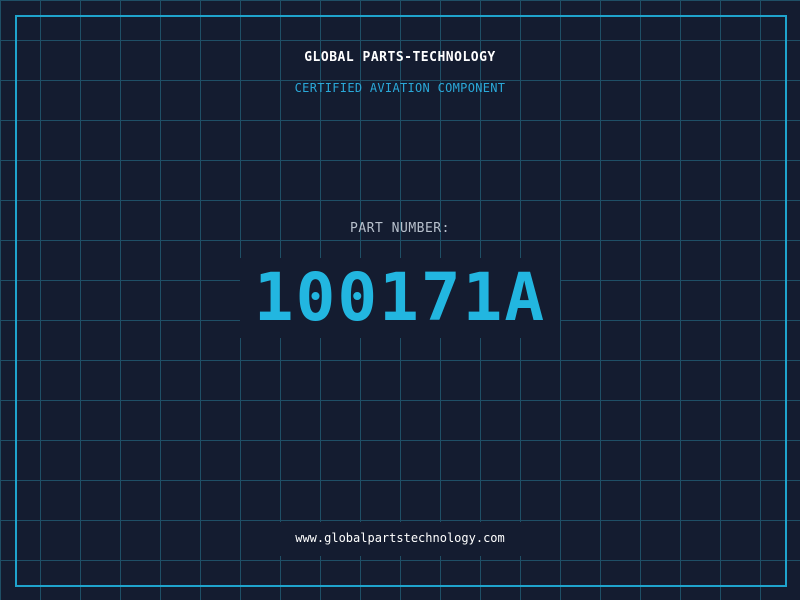  What do you see at coordinates (400, 88) in the screenshot?
I see `certification-subtitle: CERTIFIED AVIATION COMPONENT` at bounding box center [400, 88].